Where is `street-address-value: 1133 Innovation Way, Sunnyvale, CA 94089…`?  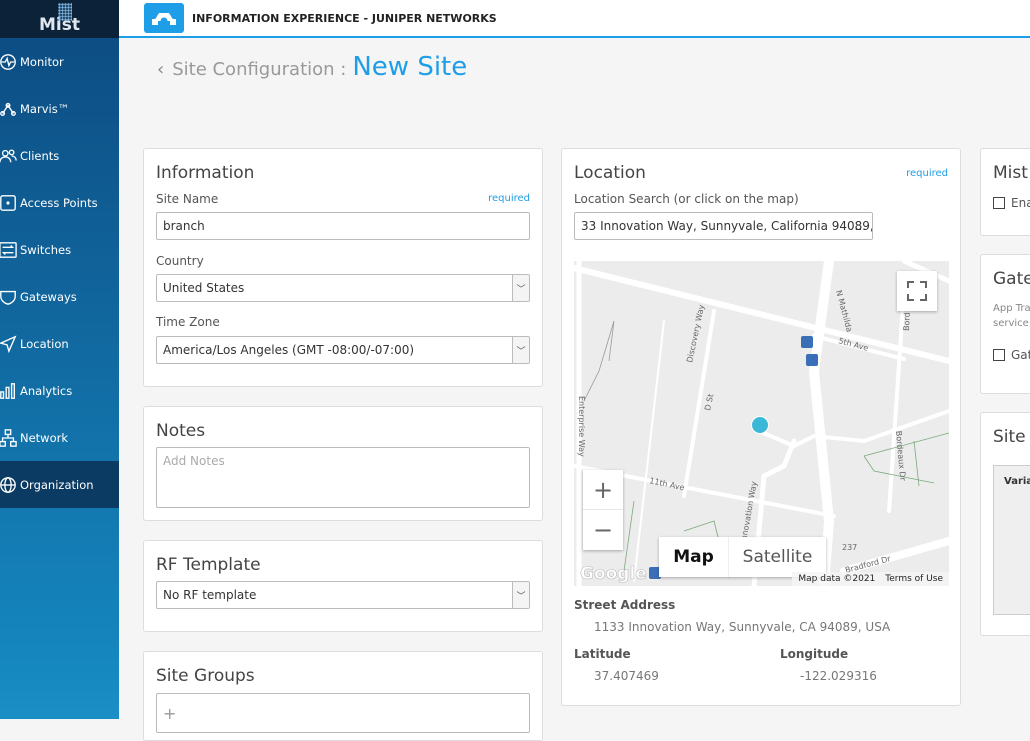 street-address-value: 1133 Innovation Way, Sunnyvale, CA 94089… is located at coordinates (742, 627).